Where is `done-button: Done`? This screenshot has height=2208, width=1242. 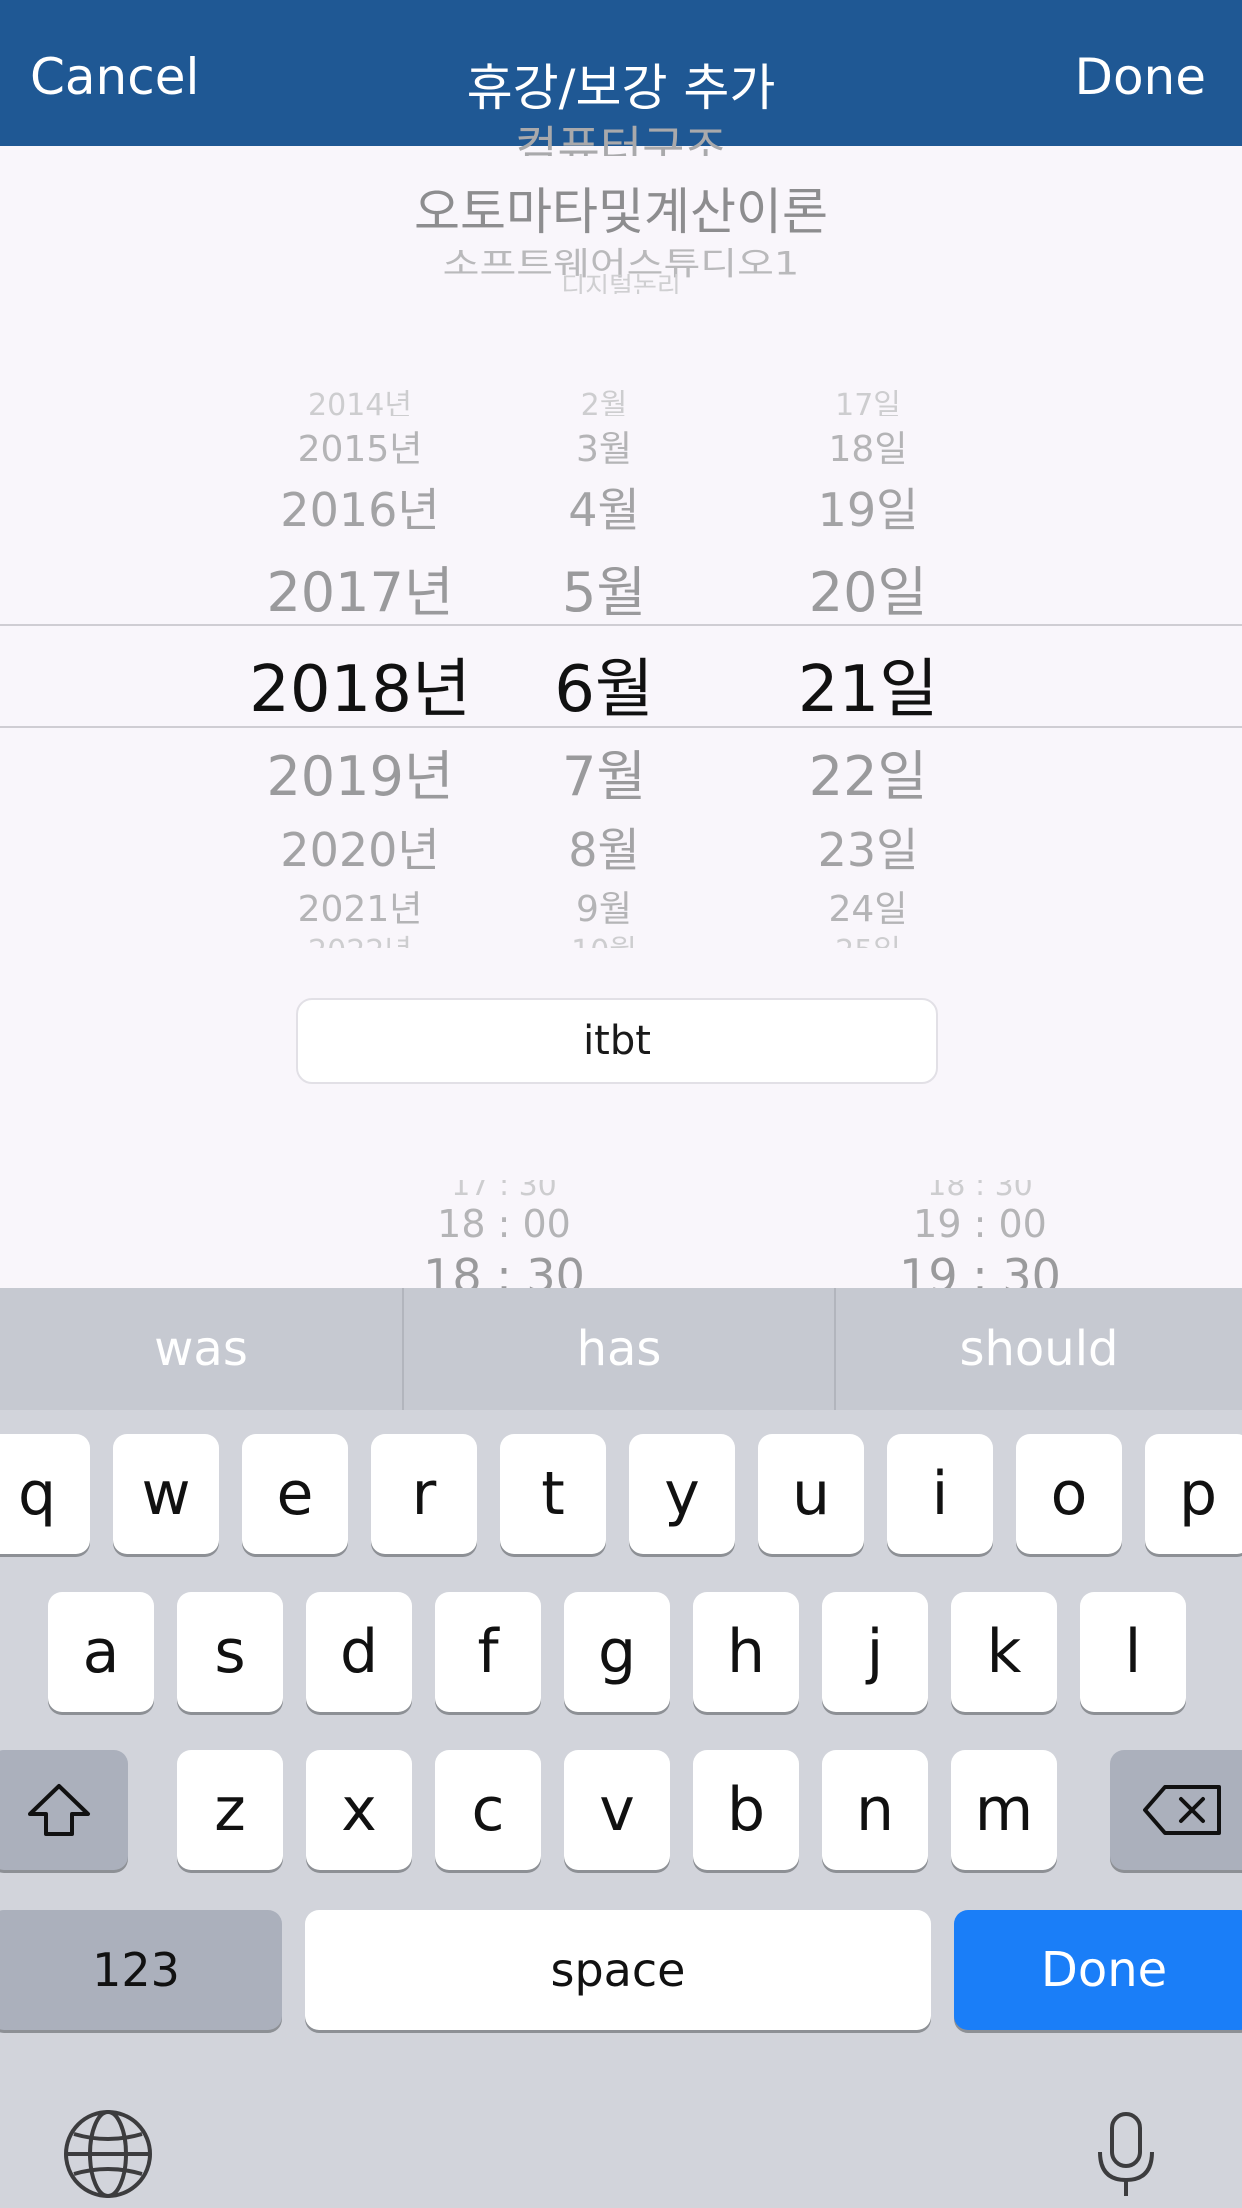 done-button: Done is located at coordinates (1140, 77).